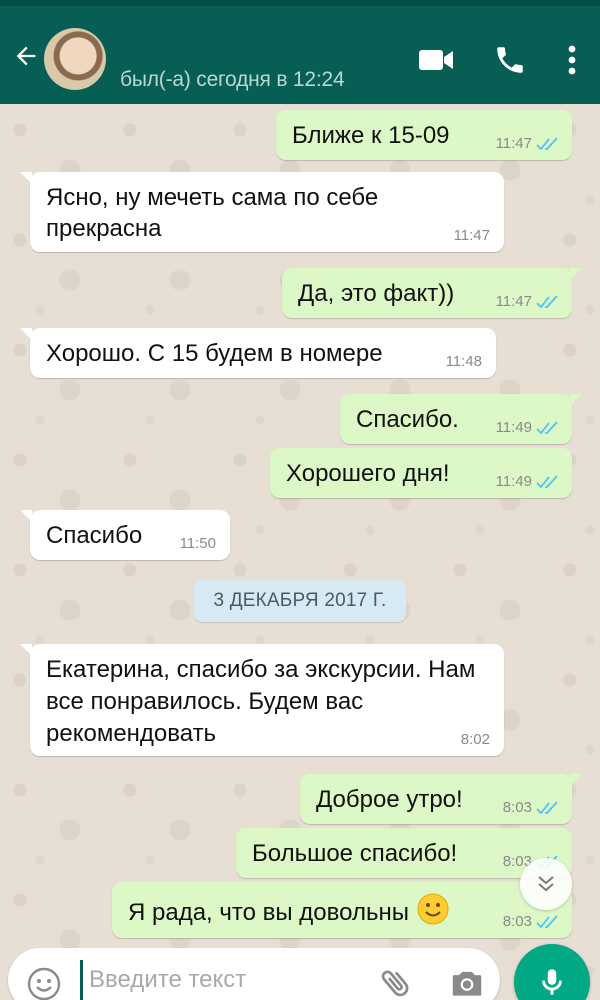 The width and height of the screenshot is (600, 1000). I want to click on video-call-button, so click(436, 60).